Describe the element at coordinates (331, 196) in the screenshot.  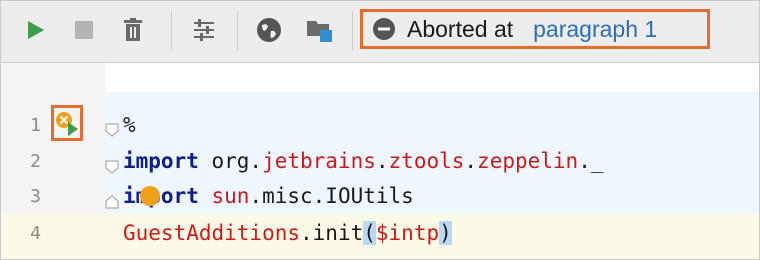
I see `code-token: .misc.IOUtils` at that location.